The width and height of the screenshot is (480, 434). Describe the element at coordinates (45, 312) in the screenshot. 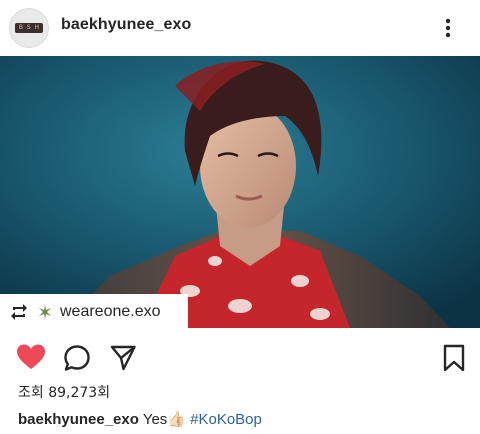

I see `weareone-logo-icon` at that location.